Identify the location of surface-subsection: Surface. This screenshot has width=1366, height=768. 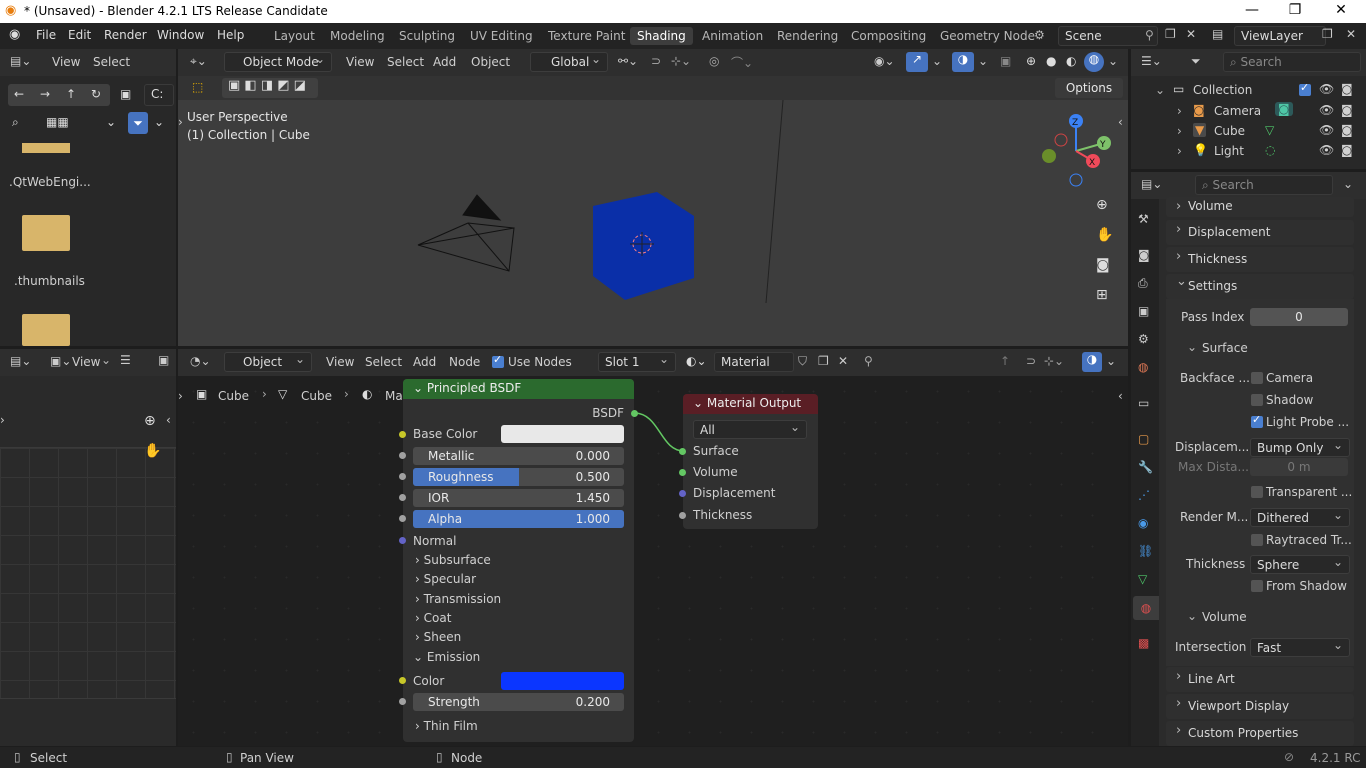
(1225, 348).